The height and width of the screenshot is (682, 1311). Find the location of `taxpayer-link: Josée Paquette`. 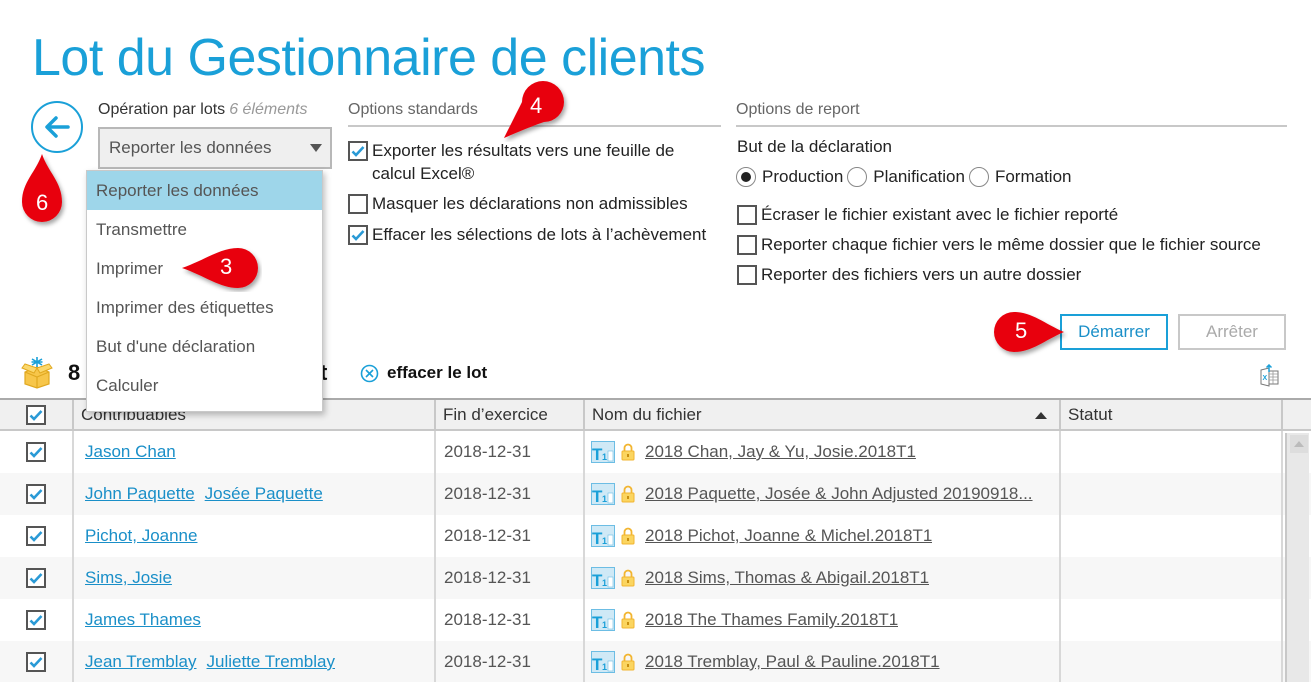

taxpayer-link: Josée Paquette is located at coordinates (264, 494).